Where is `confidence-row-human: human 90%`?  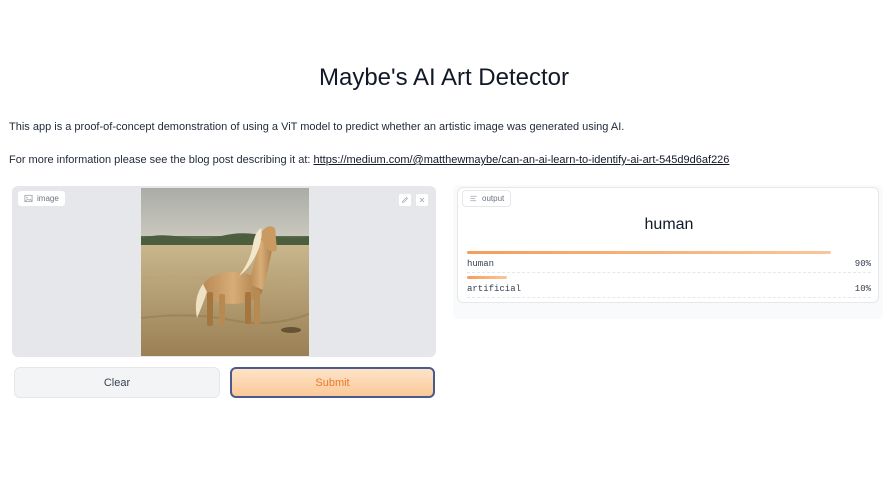
confidence-row-human: human 90% is located at coordinates (669, 262).